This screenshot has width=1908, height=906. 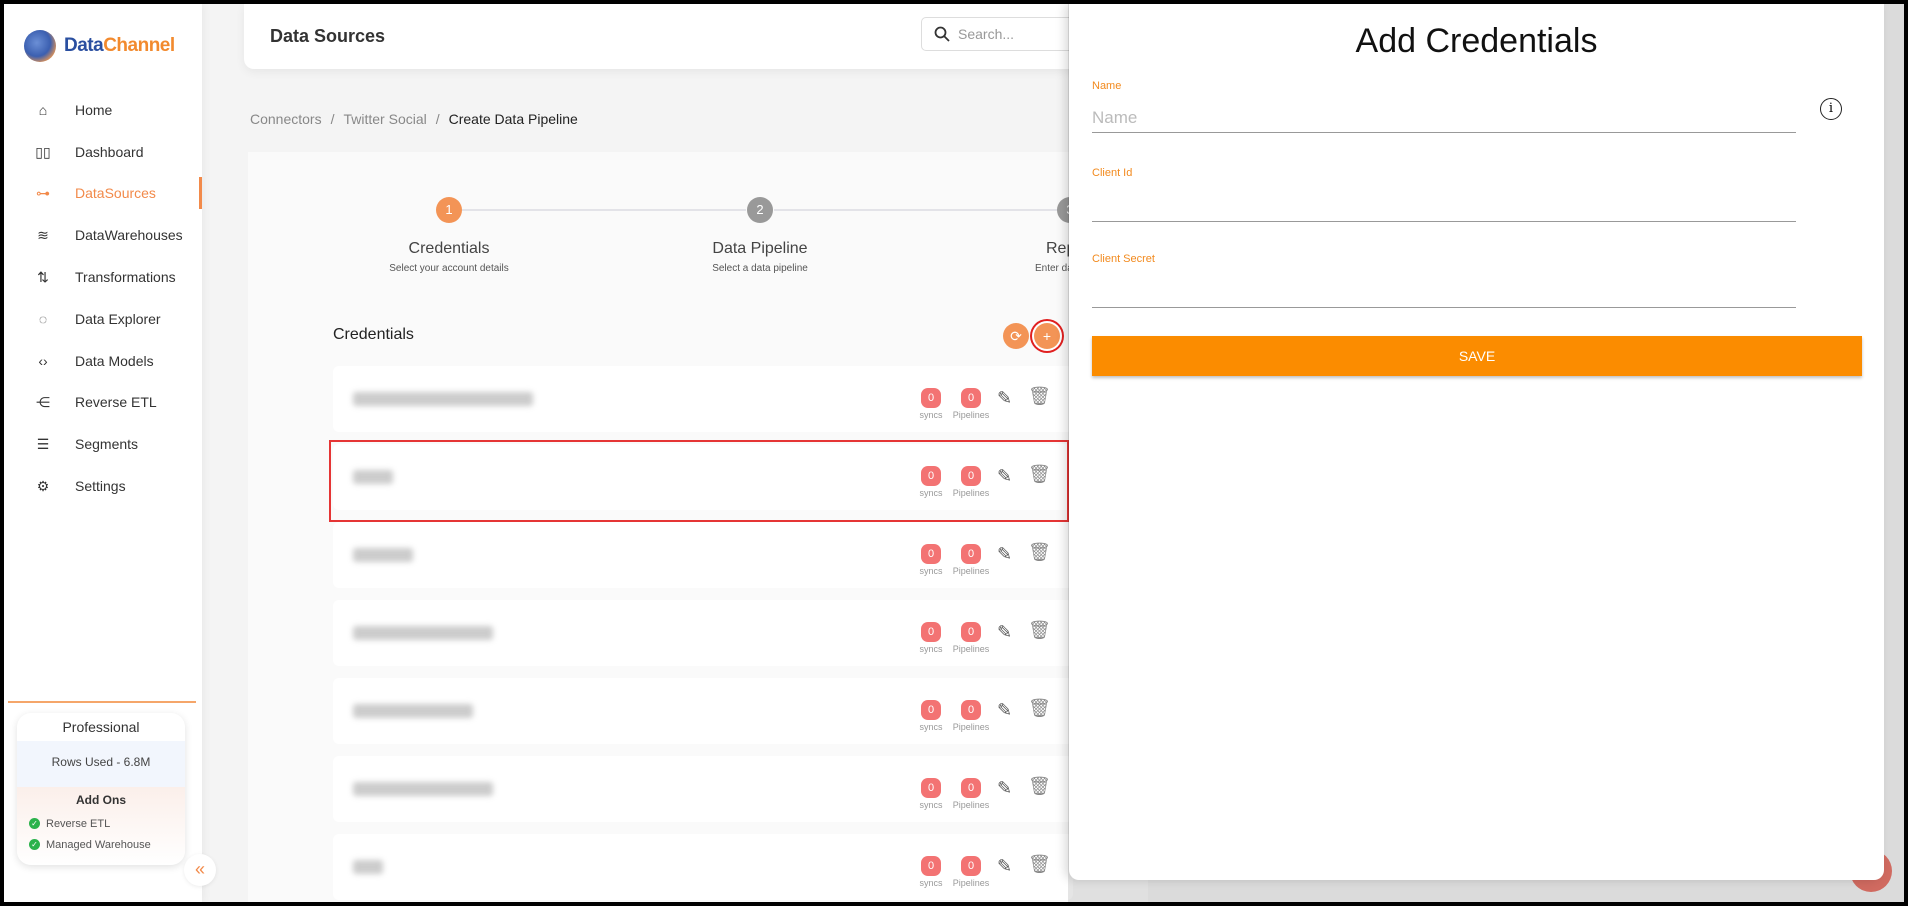 I want to click on logo: DataChannel, so click(x=99, y=46).